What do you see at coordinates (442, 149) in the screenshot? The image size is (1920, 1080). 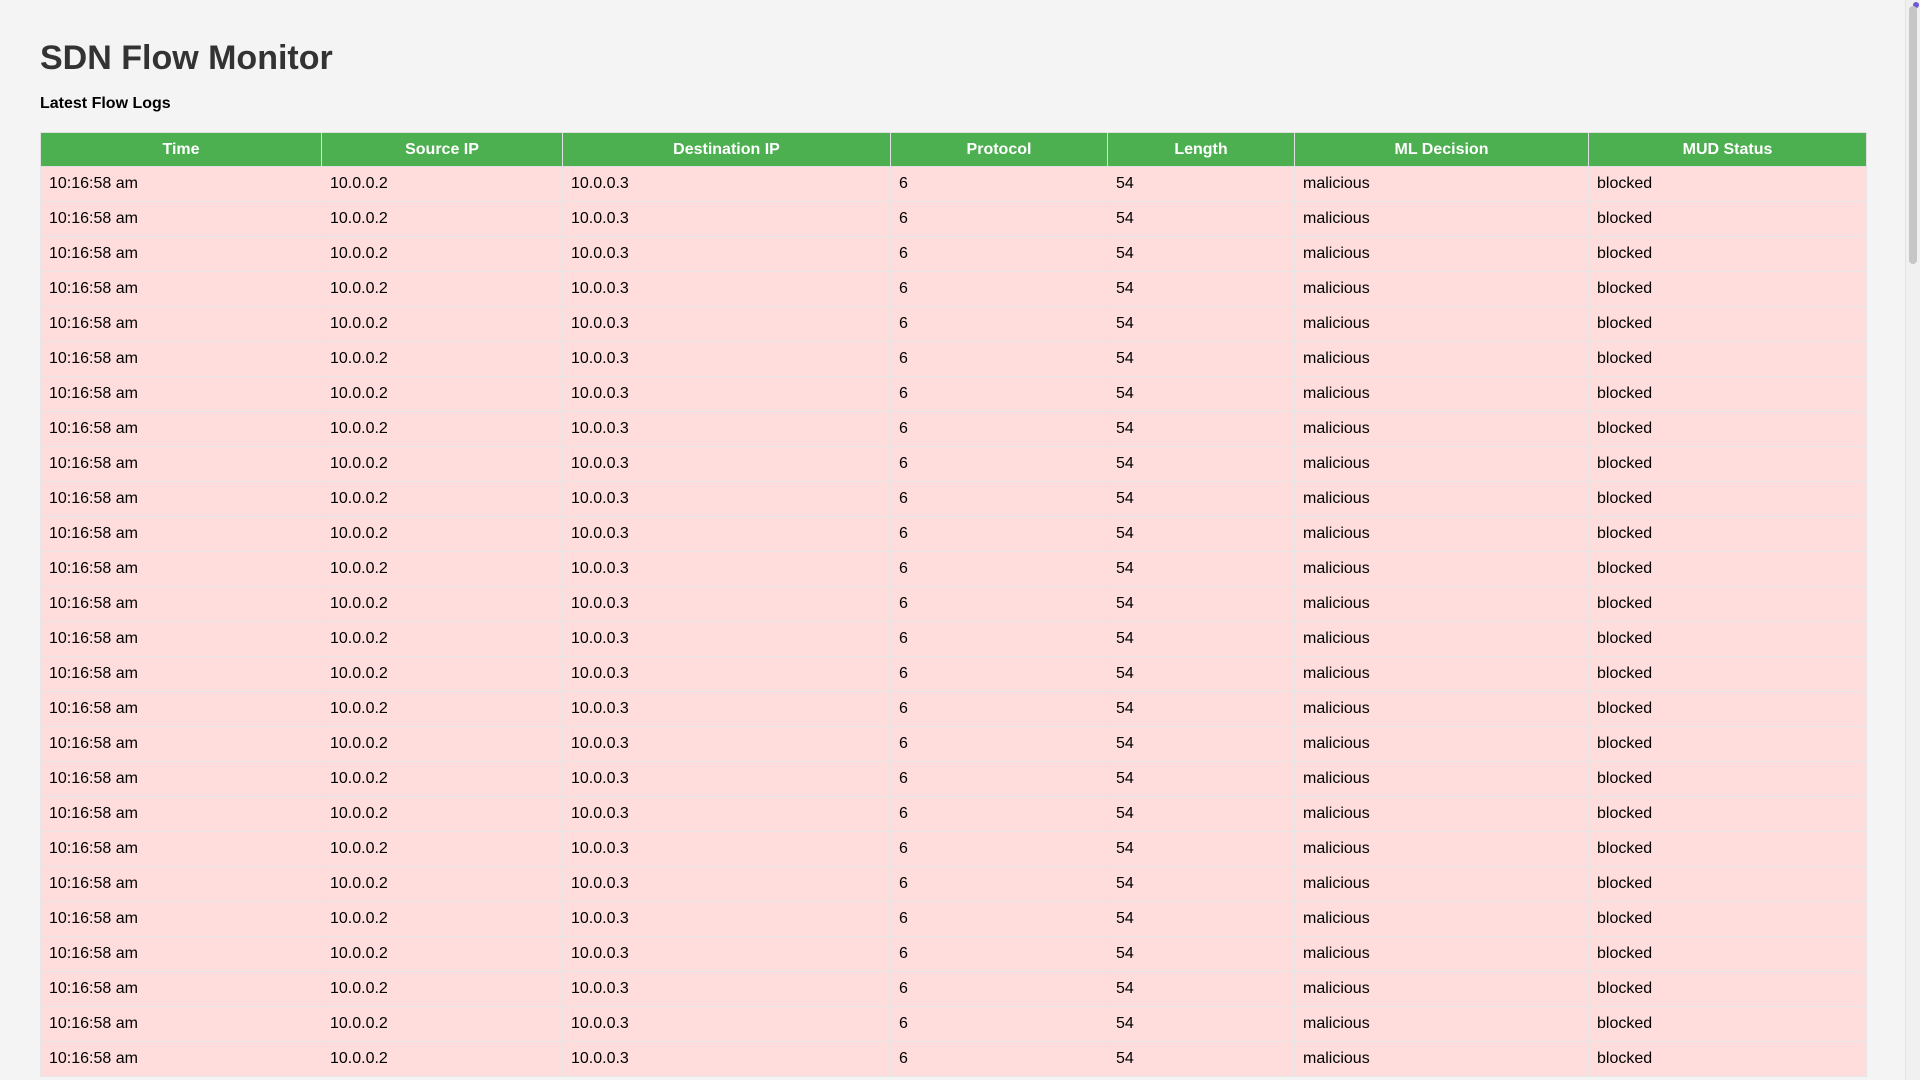 I see `column-header-source-ip: Source IP` at bounding box center [442, 149].